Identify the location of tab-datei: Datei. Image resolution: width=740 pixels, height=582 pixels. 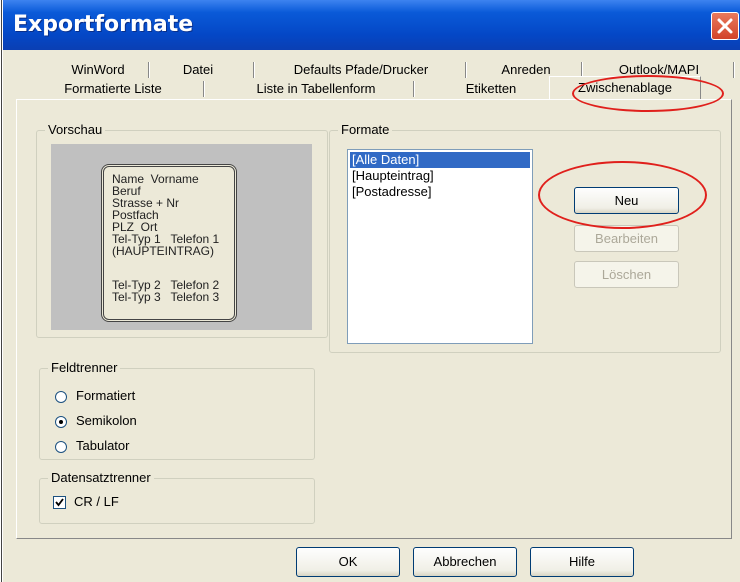
(198, 70).